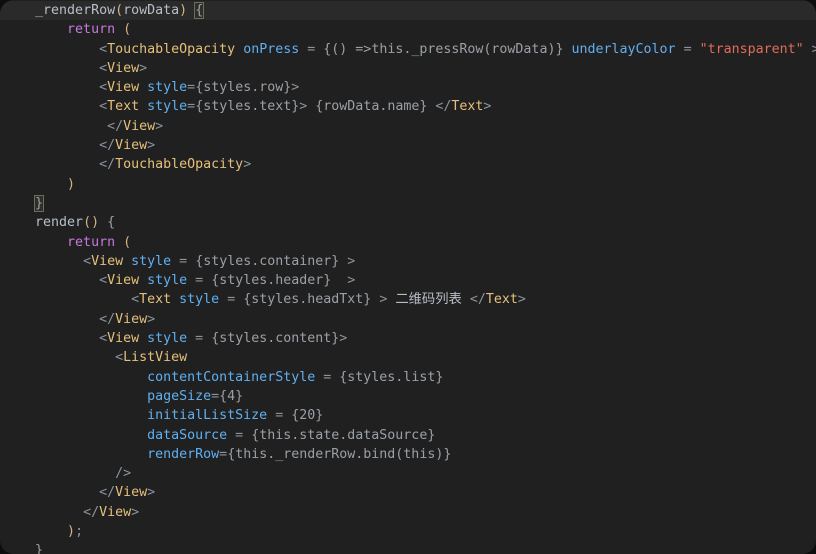 Image resolution: width=816 pixels, height=554 pixels. What do you see at coordinates (267, 261) in the screenshot?
I see `code-token: {styles.container}` at bounding box center [267, 261].